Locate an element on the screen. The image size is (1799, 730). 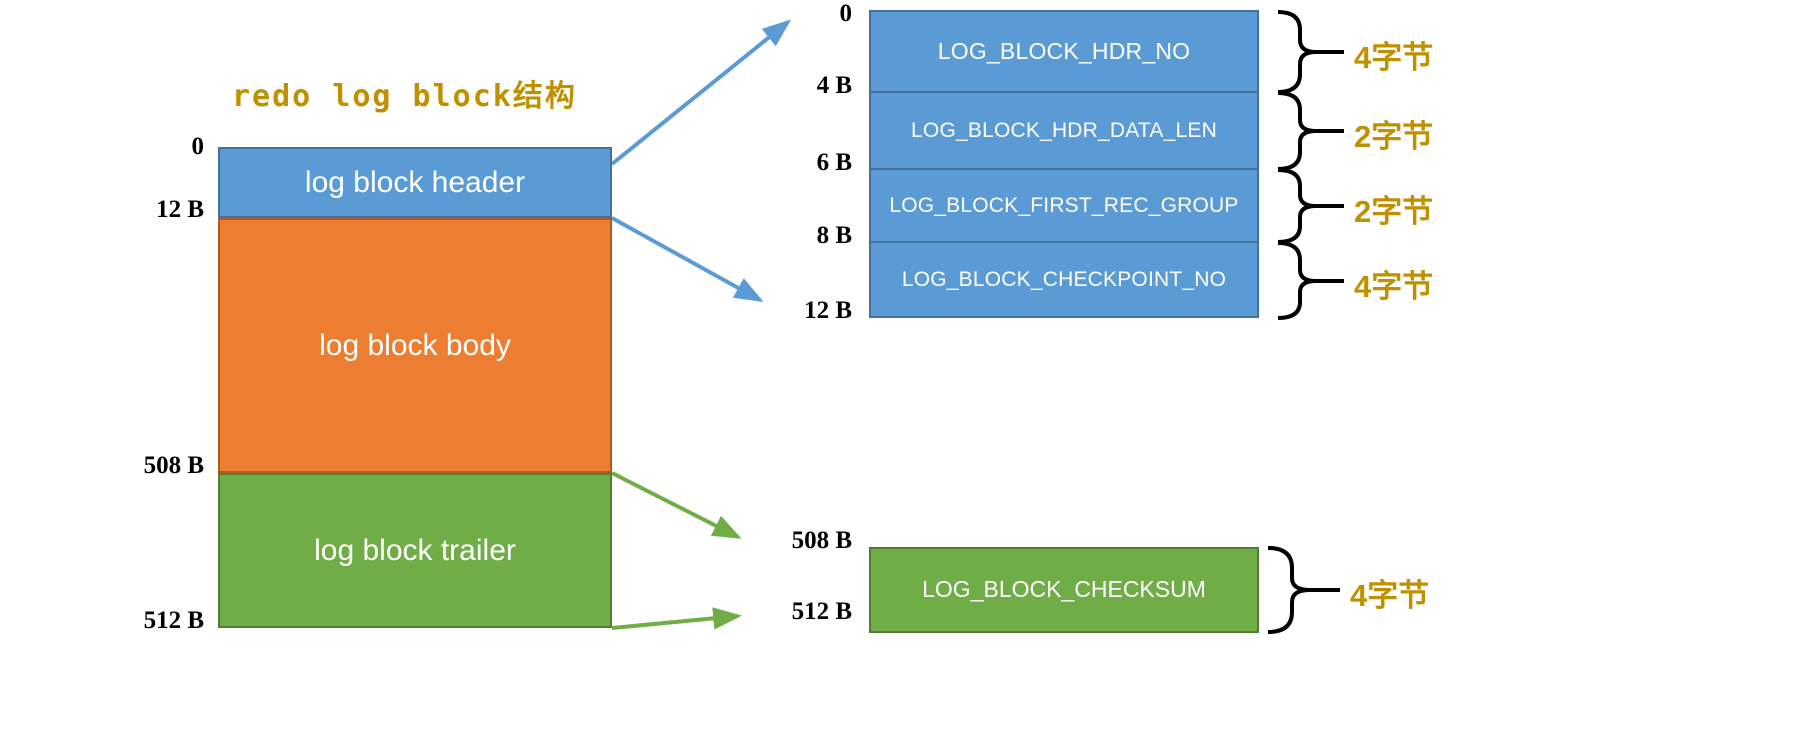
header-field-3-size: 4字节 is located at coordinates (1394, 286).